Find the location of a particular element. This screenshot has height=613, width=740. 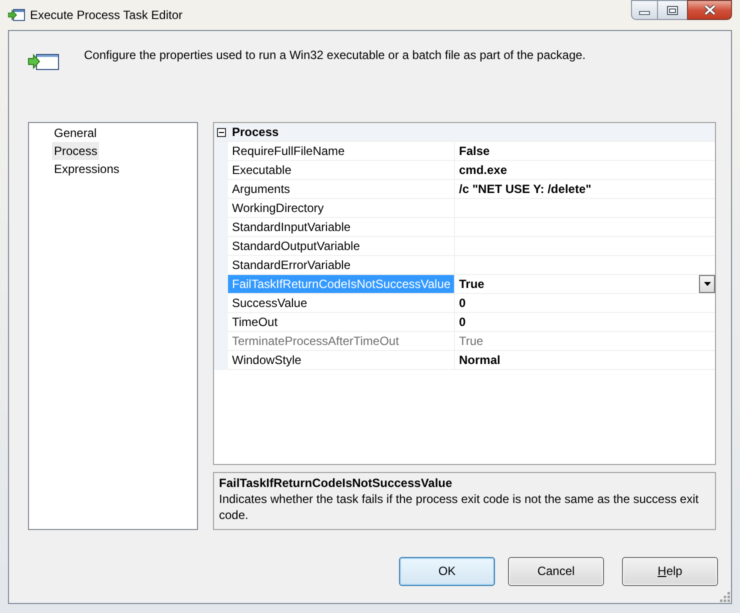

maximize-icon is located at coordinates (672, 10).